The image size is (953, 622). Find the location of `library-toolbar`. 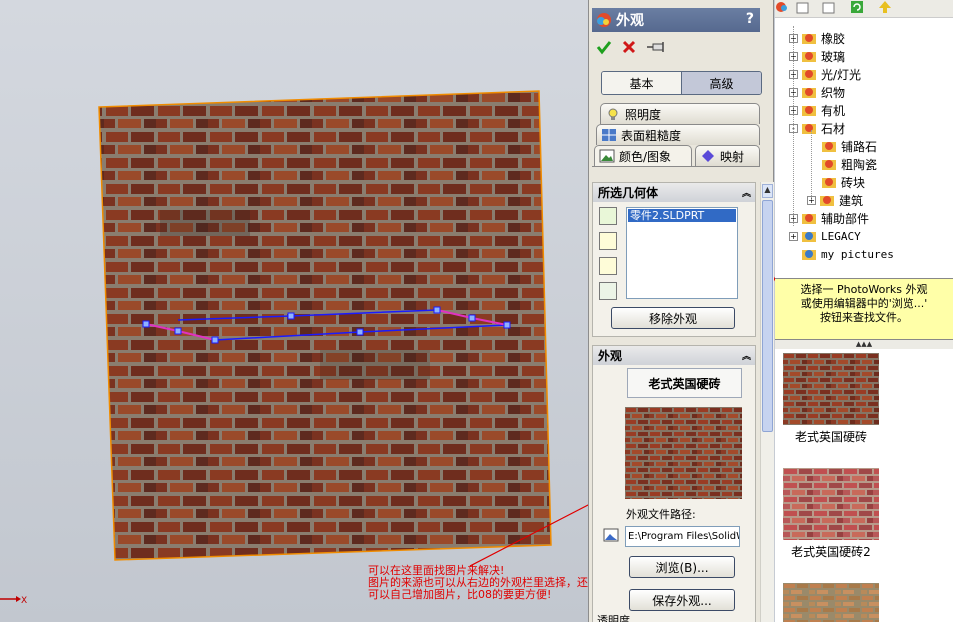

library-toolbar is located at coordinates (864, 9).